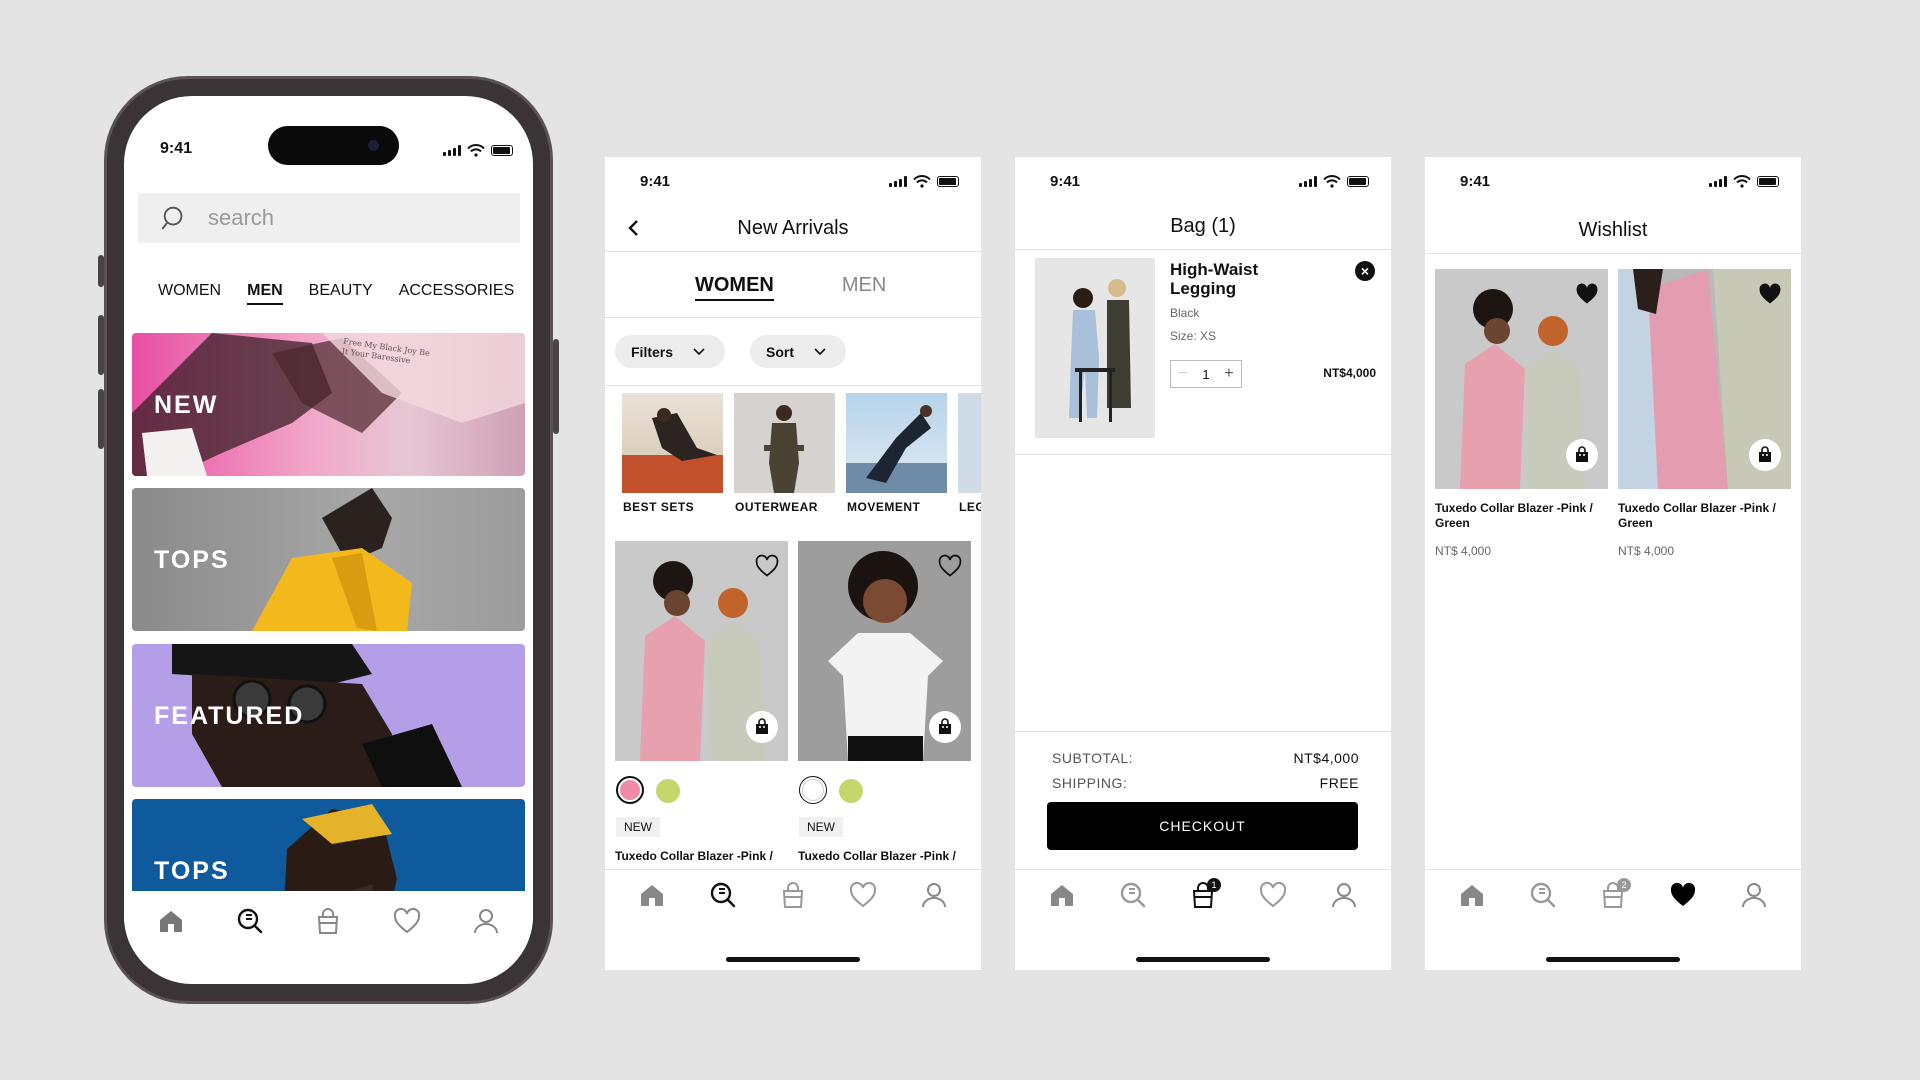 The image size is (1920, 1080). I want to click on color-swatch-white, so click(813, 790).